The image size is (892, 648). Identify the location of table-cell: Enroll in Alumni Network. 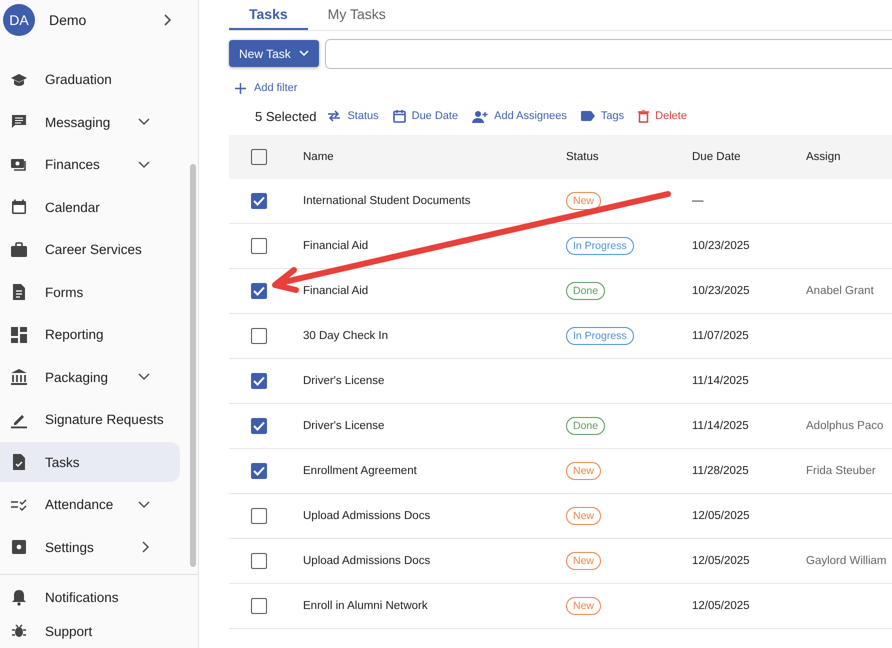
(365, 606).